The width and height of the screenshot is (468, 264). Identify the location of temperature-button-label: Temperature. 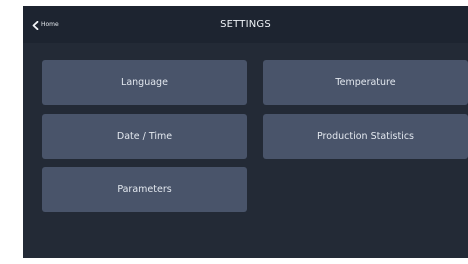
(365, 82).